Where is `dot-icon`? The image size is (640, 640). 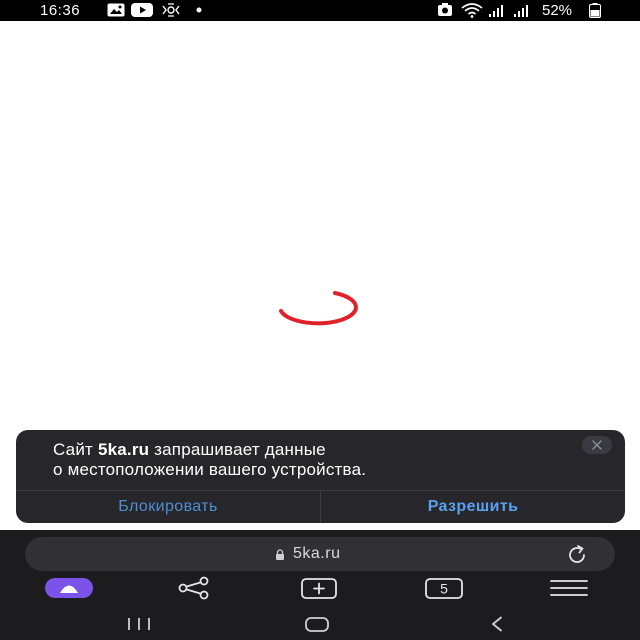 dot-icon is located at coordinates (199, 10).